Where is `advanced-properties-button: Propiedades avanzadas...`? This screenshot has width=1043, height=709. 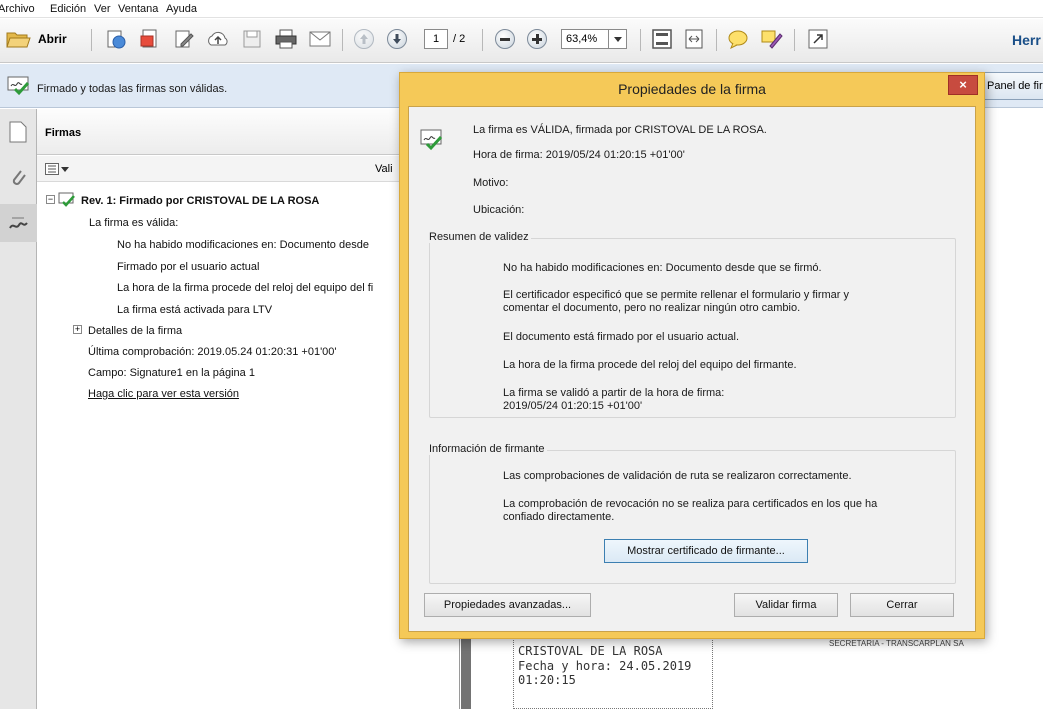 advanced-properties-button: Propiedades avanzadas... is located at coordinates (507, 605).